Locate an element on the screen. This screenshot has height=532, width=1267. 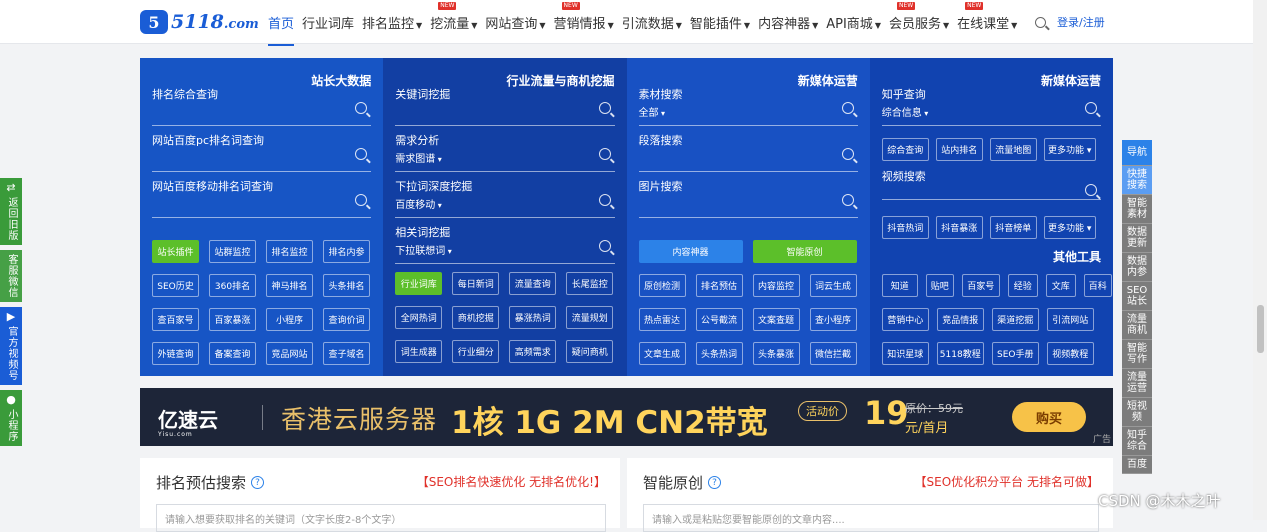
right-nav-item: 智能素材 is located at coordinates (1137, 209).